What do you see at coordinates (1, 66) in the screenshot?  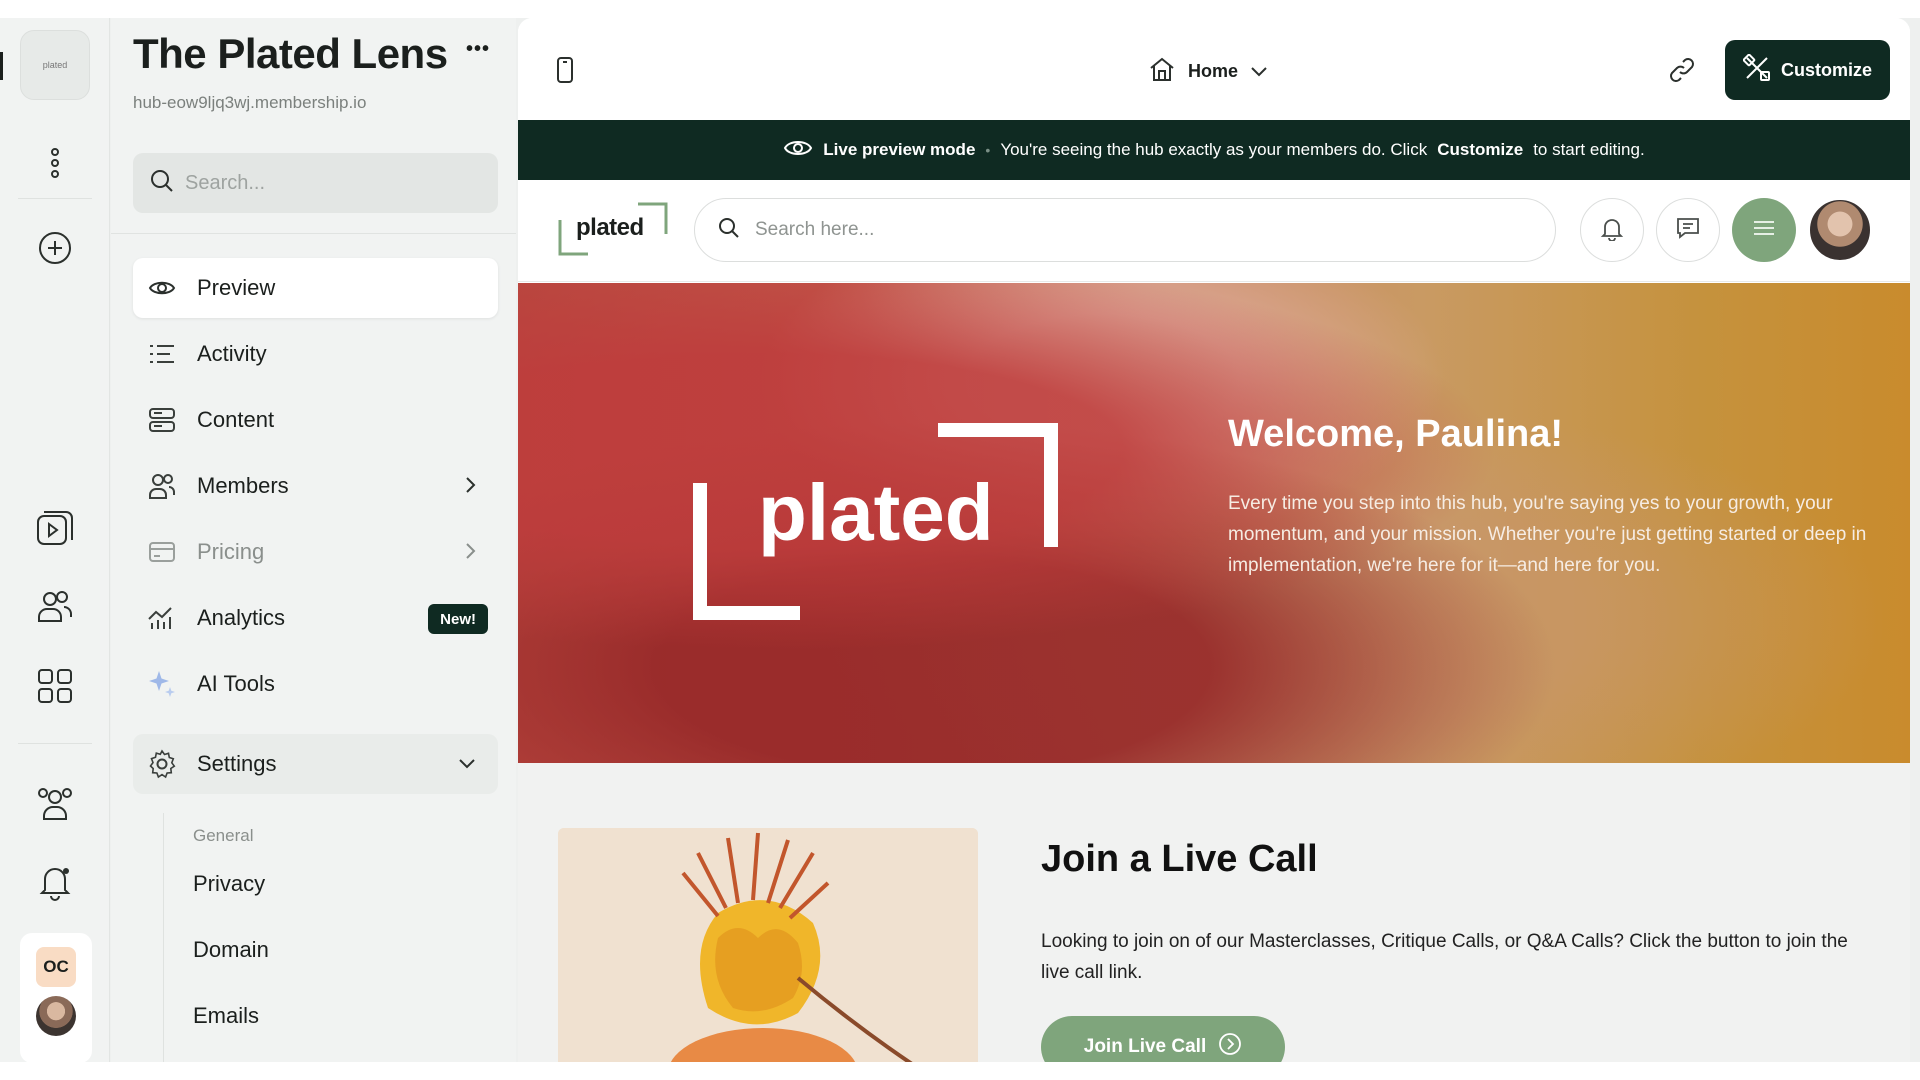 I see `rail-active-marker` at bounding box center [1, 66].